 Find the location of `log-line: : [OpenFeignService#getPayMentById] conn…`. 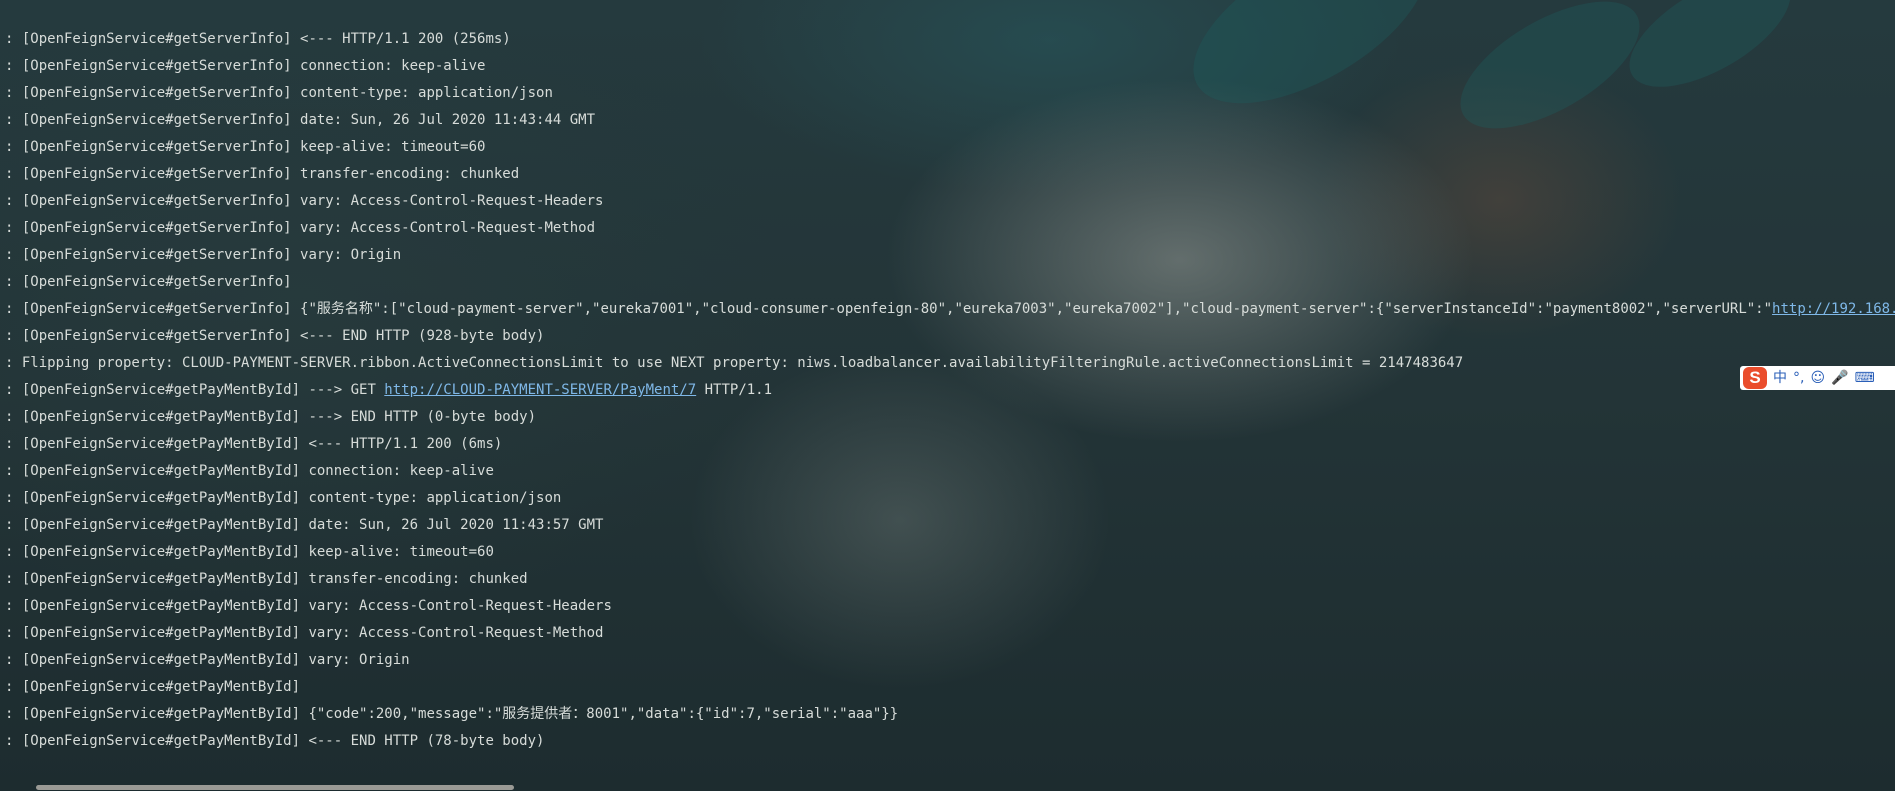

log-line: : [OpenFeignService#getPayMentById] conn… is located at coordinates (947, 471).